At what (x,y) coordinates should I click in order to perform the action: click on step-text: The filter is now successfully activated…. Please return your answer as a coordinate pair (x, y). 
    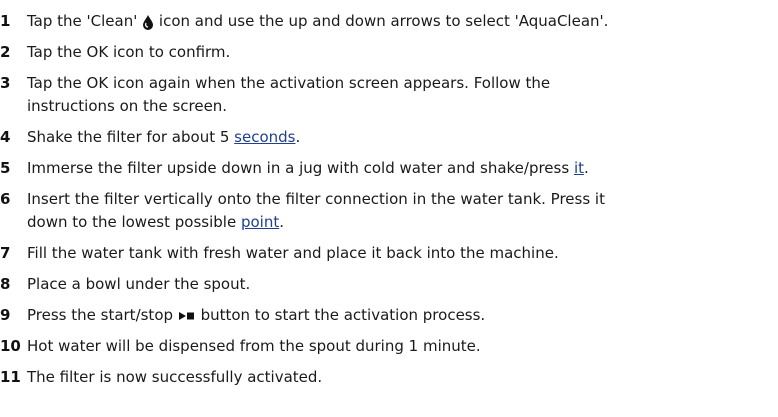
    Looking at the image, I should click on (175, 377).